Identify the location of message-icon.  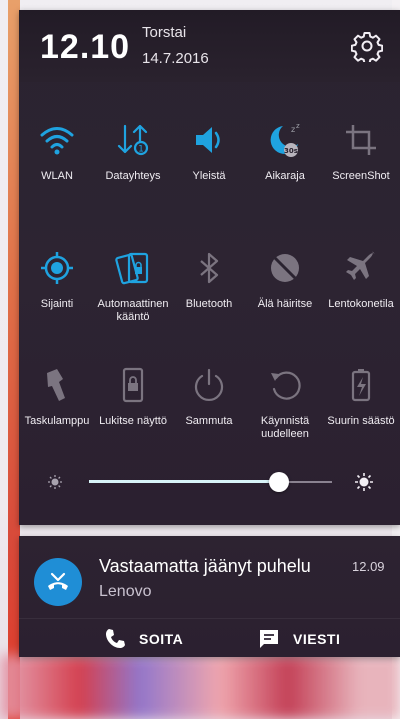
(269, 639).